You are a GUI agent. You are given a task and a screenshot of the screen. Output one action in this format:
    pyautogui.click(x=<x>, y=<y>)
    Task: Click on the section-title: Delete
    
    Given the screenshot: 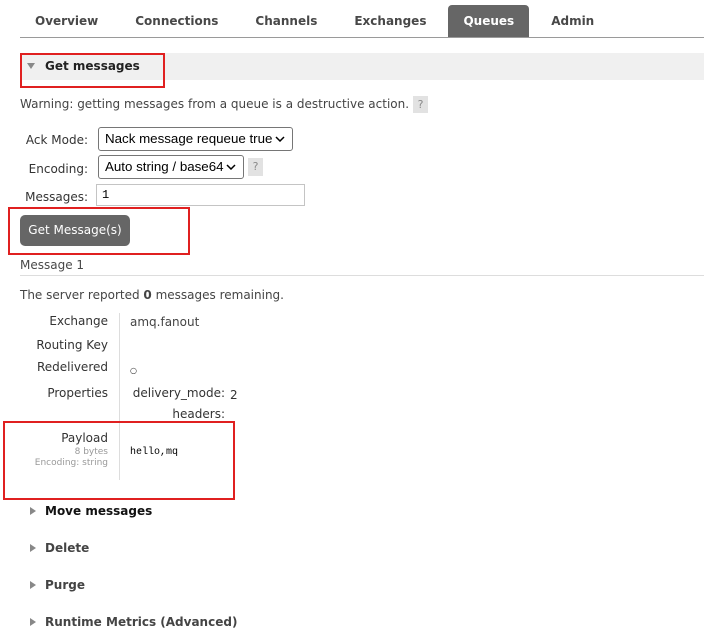 What is the action you would take?
    pyautogui.click(x=67, y=548)
    